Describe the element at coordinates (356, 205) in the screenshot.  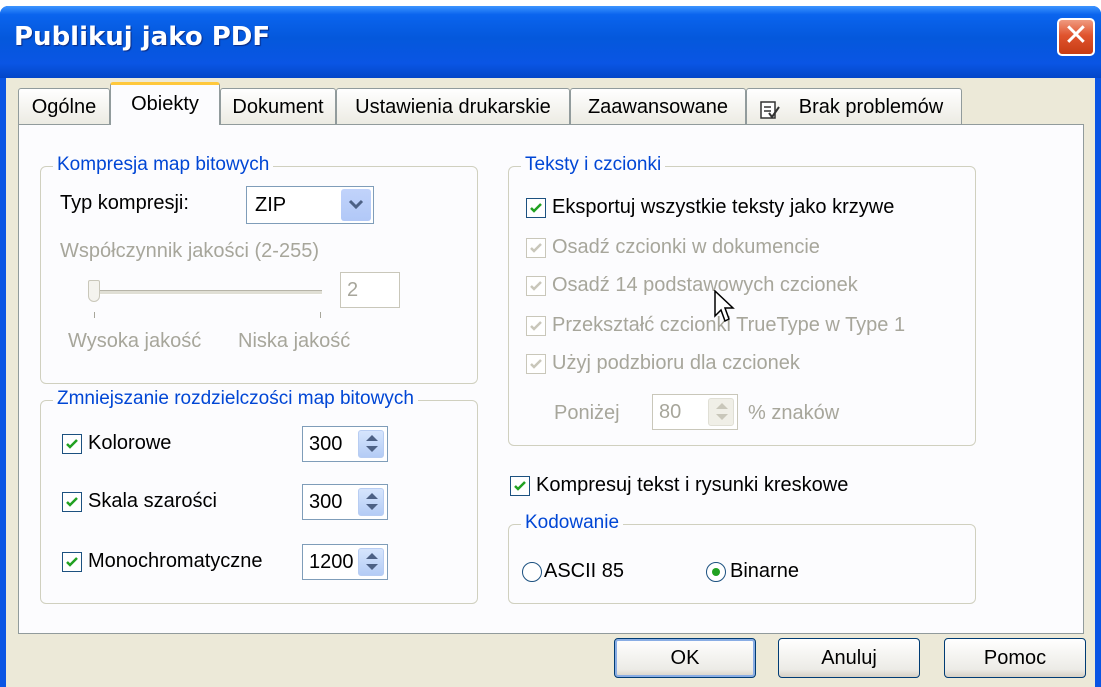
I see `chevron-down-icon` at that location.